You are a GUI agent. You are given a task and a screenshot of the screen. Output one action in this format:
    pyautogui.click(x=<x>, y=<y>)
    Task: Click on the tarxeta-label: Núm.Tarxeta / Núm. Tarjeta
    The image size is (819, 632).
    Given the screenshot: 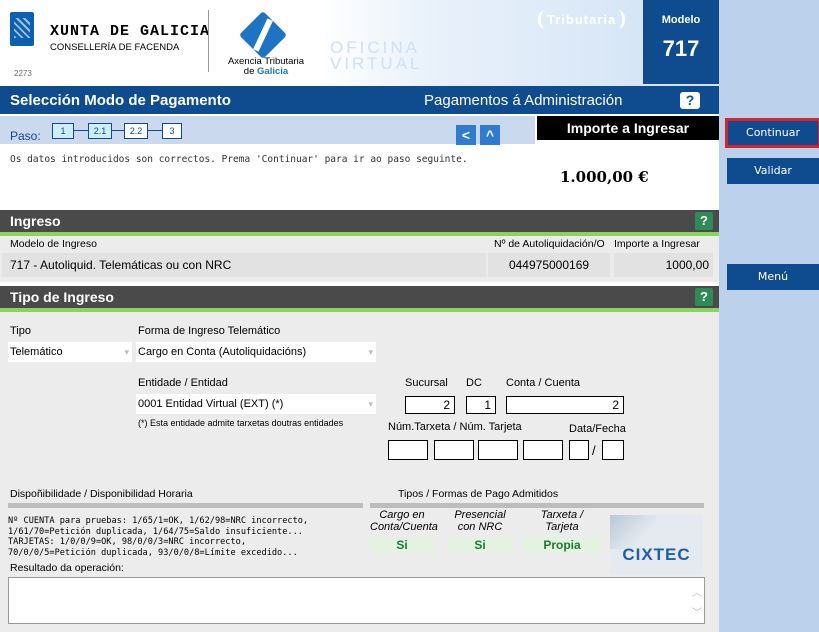 What is the action you would take?
    pyautogui.click(x=455, y=427)
    